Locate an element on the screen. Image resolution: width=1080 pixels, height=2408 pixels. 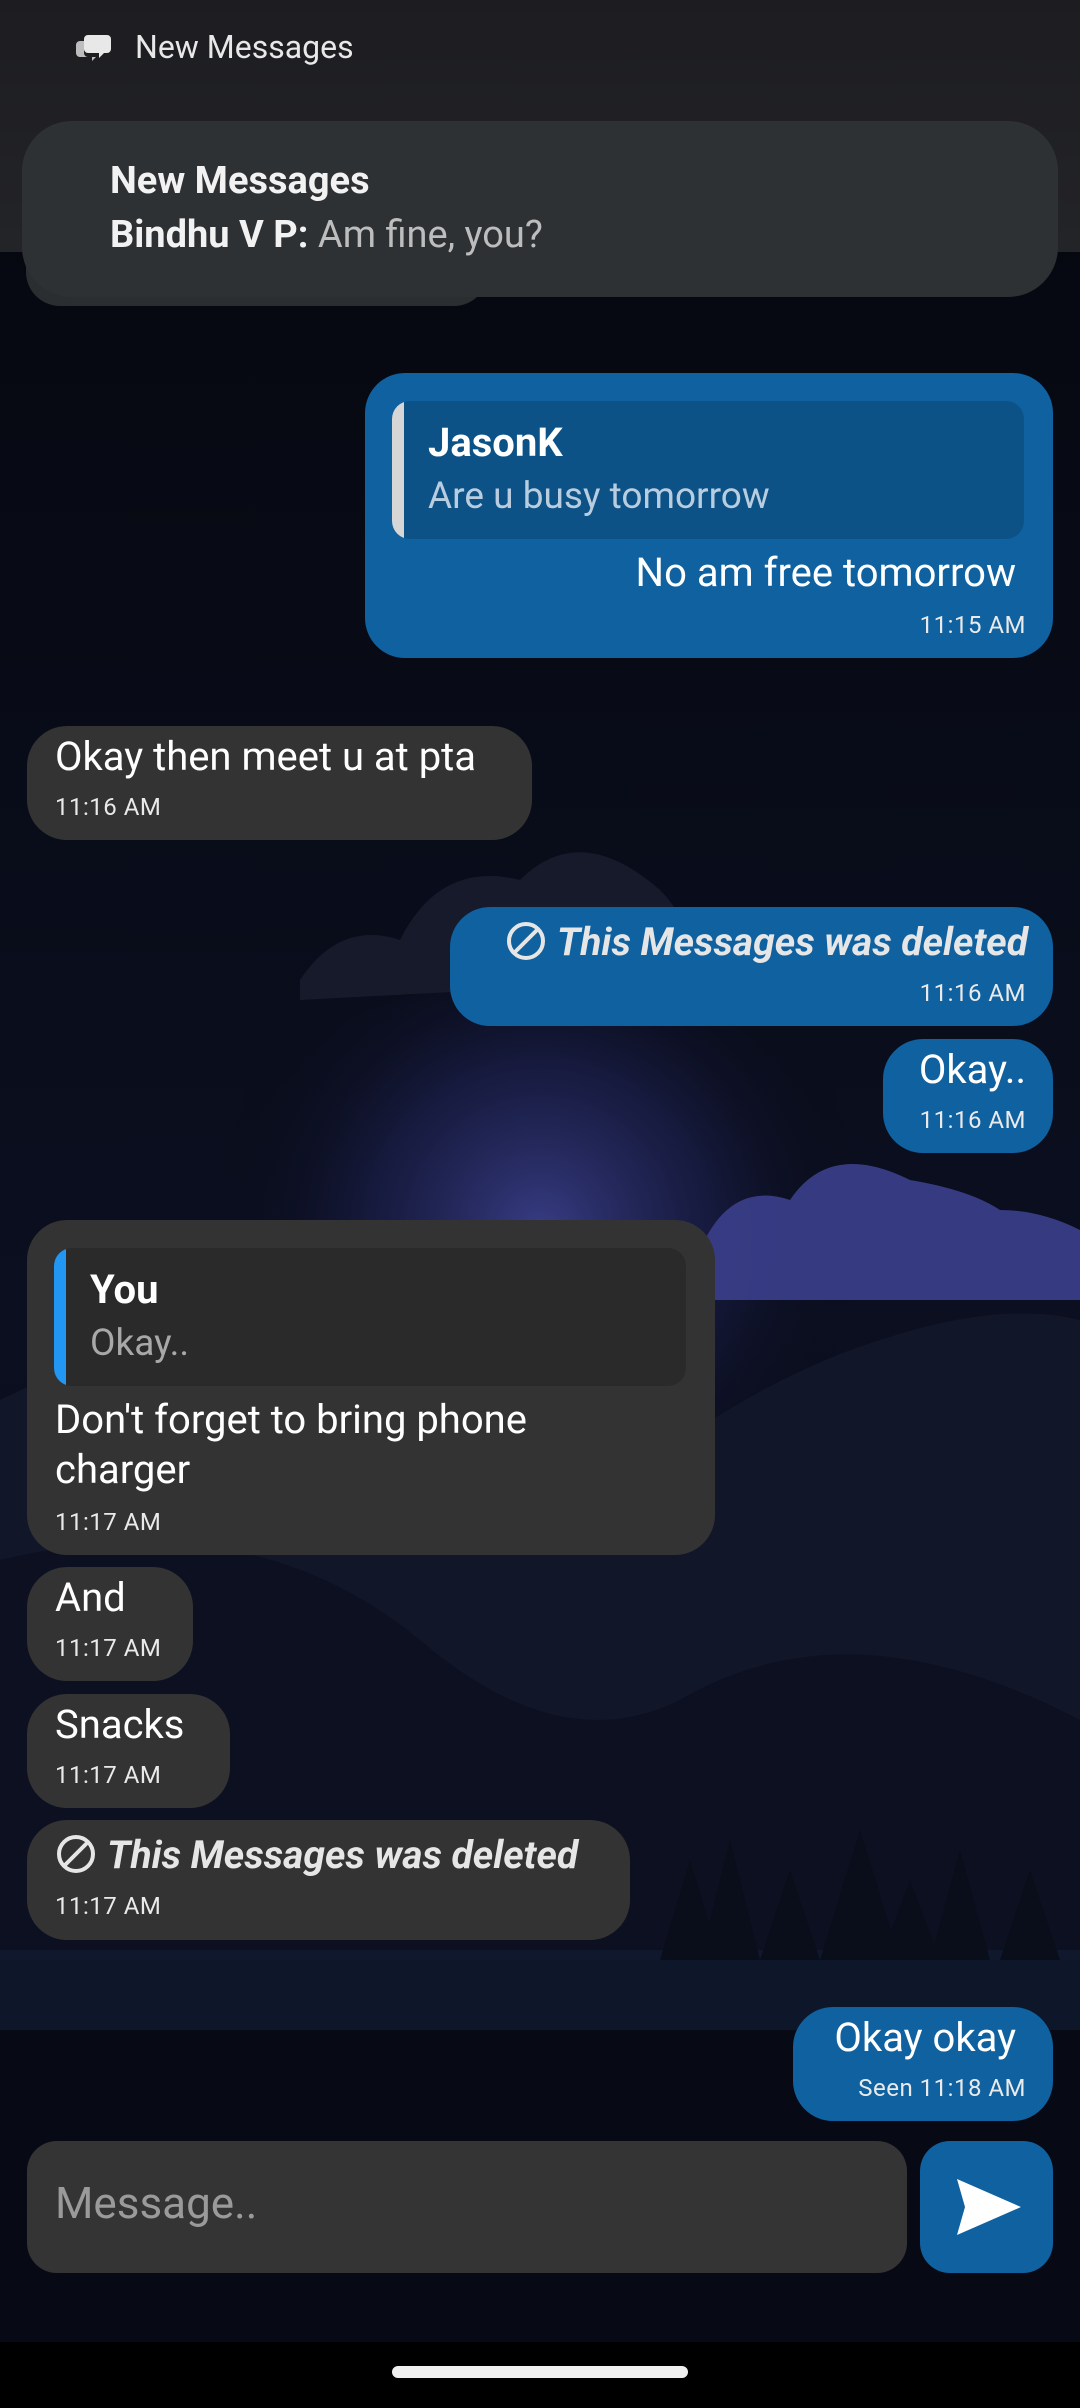
message-text-line-2: charger is located at coordinates (123, 1469).